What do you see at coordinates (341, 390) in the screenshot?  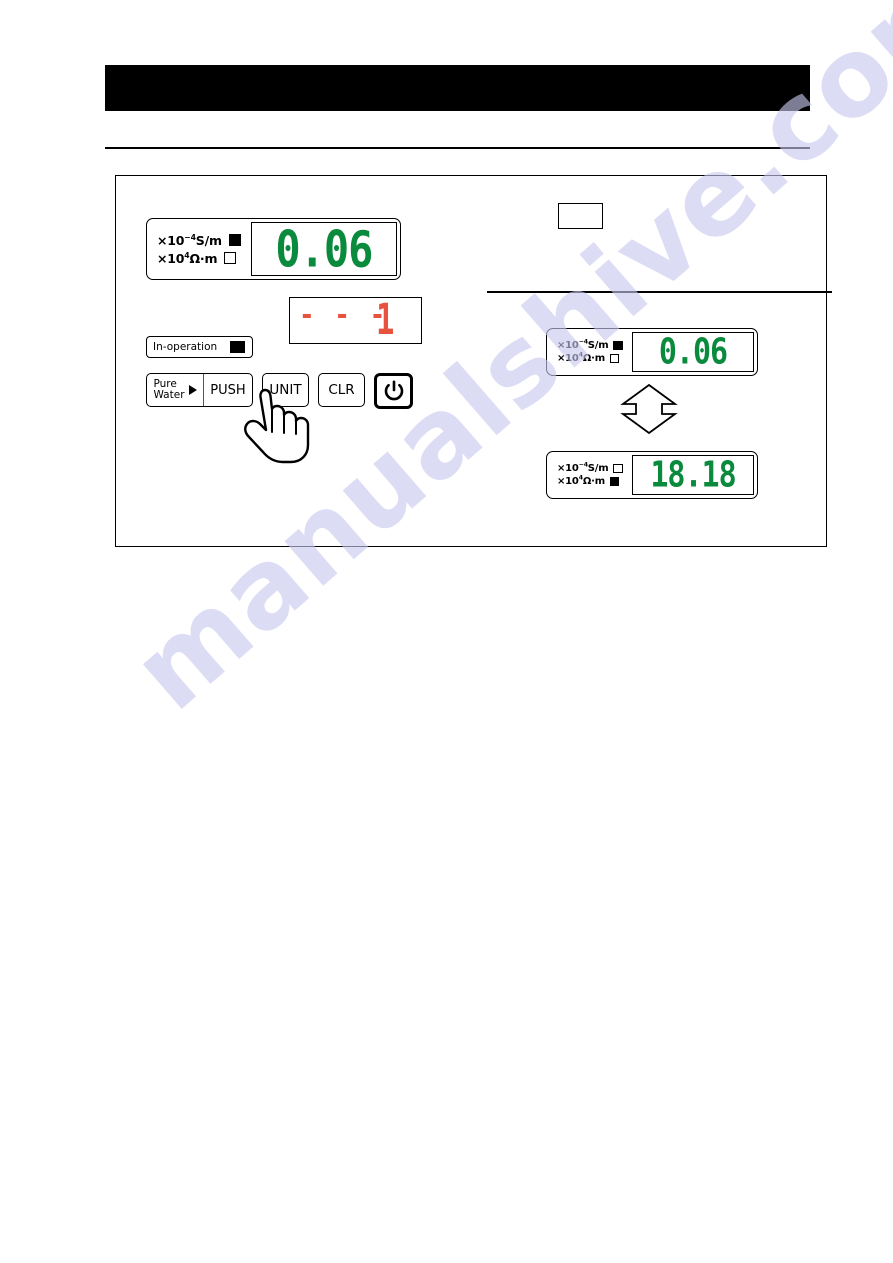 I see `clr-button: CLR` at bounding box center [341, 390].